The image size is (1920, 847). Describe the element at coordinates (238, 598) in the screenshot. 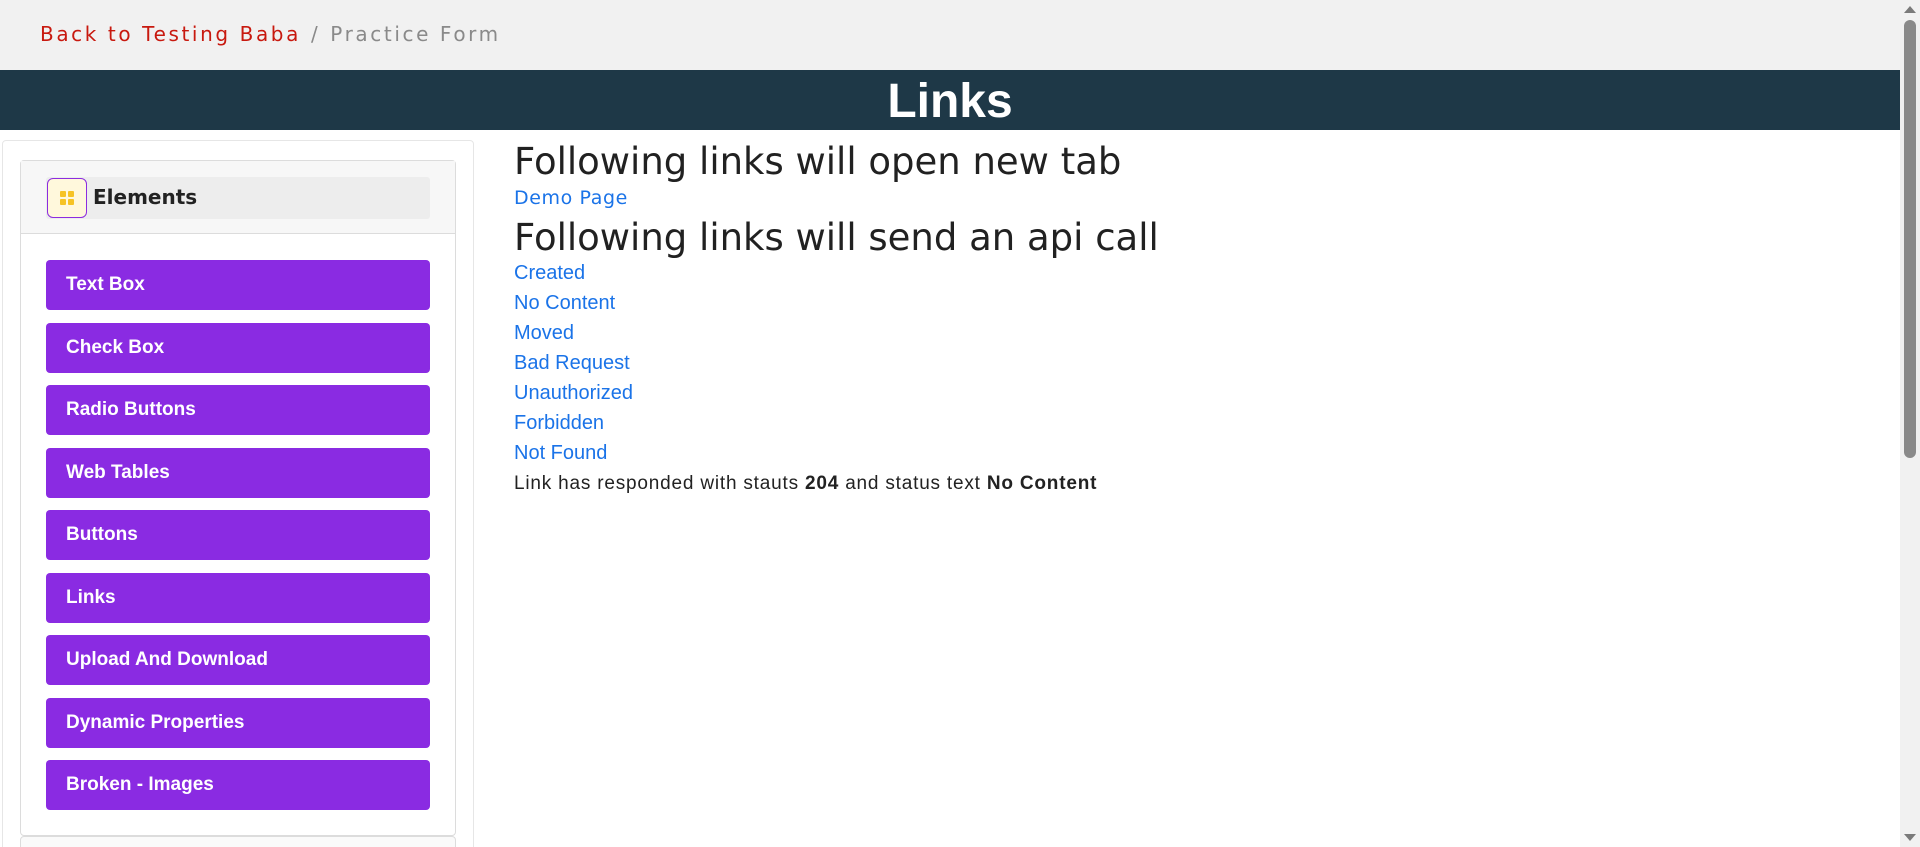

I see `sidebar-item-links: Links` at that location.